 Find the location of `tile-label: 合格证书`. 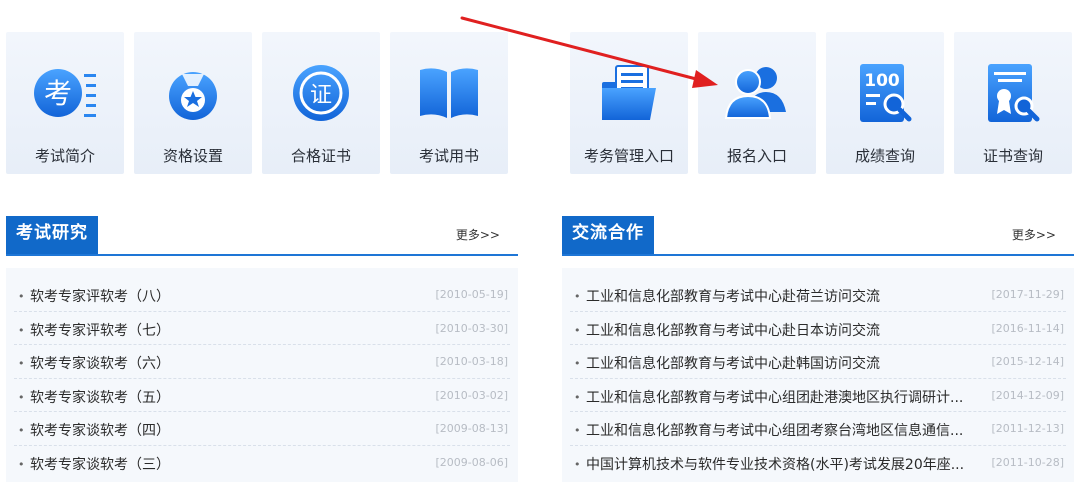

tile-label: 合格证书 is located at coordinates (320, 156).